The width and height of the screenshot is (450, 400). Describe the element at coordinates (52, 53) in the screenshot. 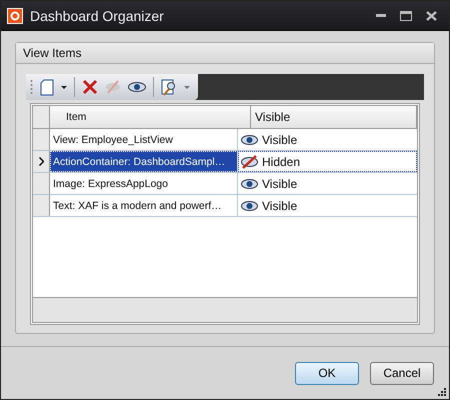

I see `group-title: View Items` at that location.